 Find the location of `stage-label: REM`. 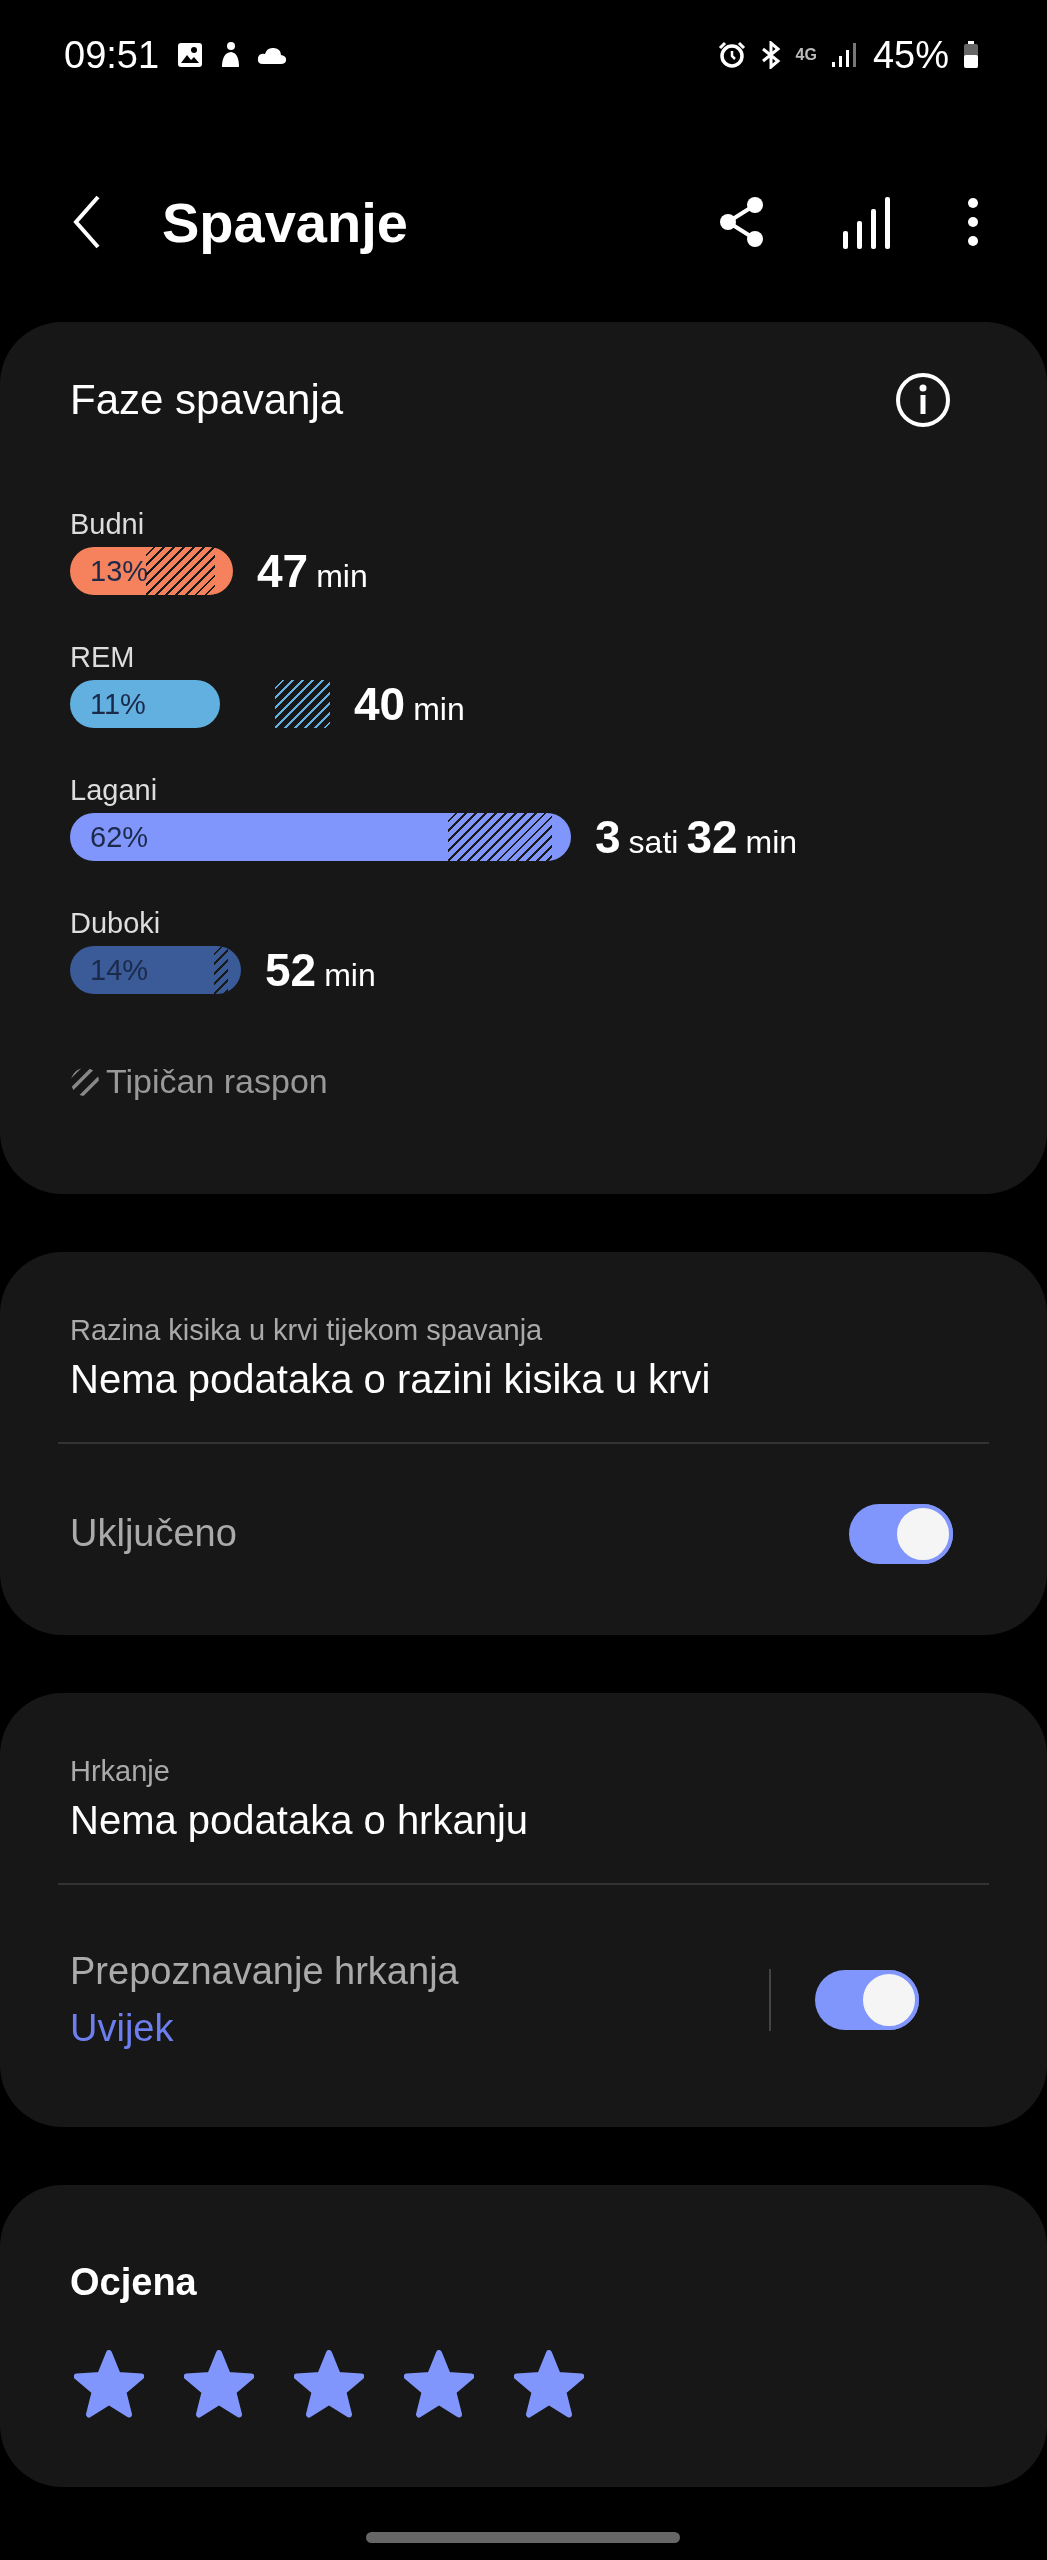

stage-label: REM is located at coordinates (103, 657).